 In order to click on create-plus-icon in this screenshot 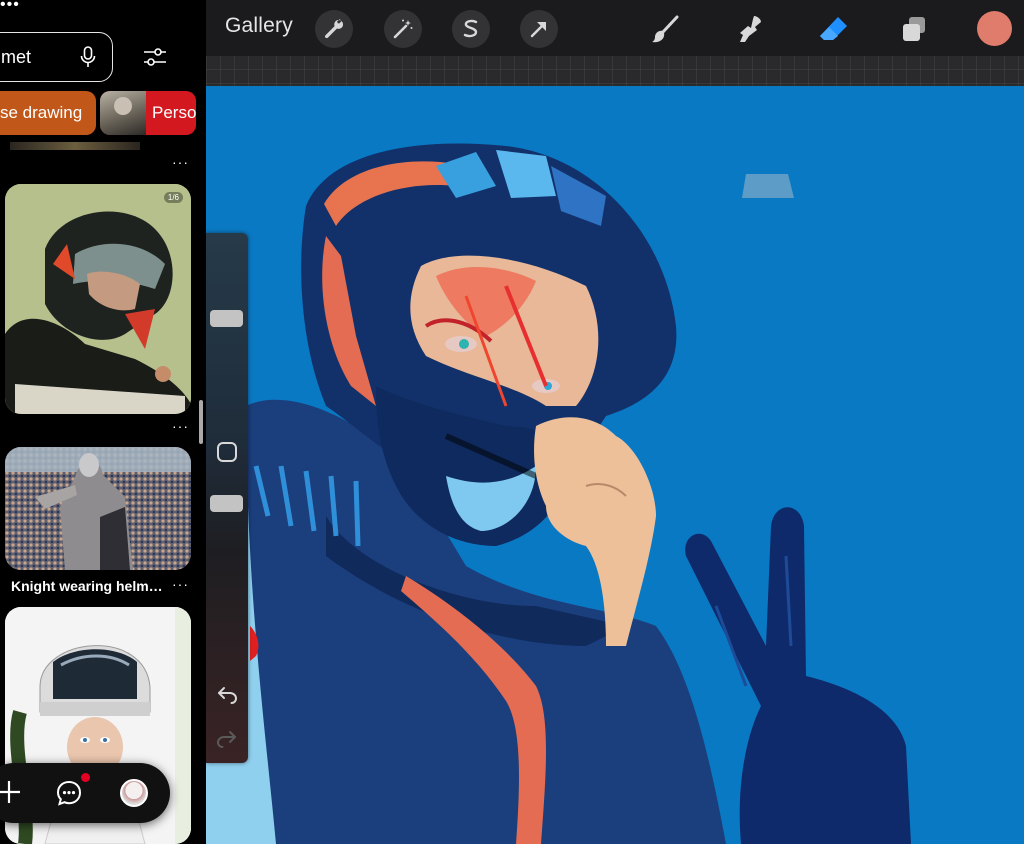, I will do `click(11, 792)`.